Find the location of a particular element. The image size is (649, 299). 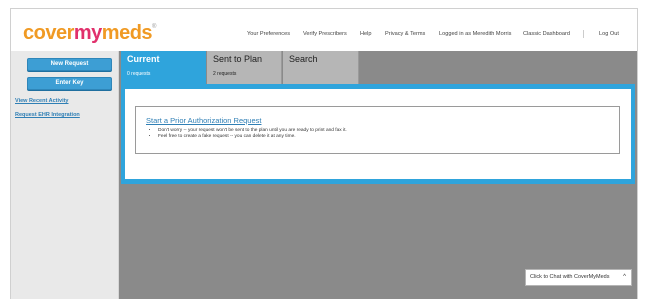

request-ehr-integration-link: Request EHR Integration is located at coordinates (47, 115).